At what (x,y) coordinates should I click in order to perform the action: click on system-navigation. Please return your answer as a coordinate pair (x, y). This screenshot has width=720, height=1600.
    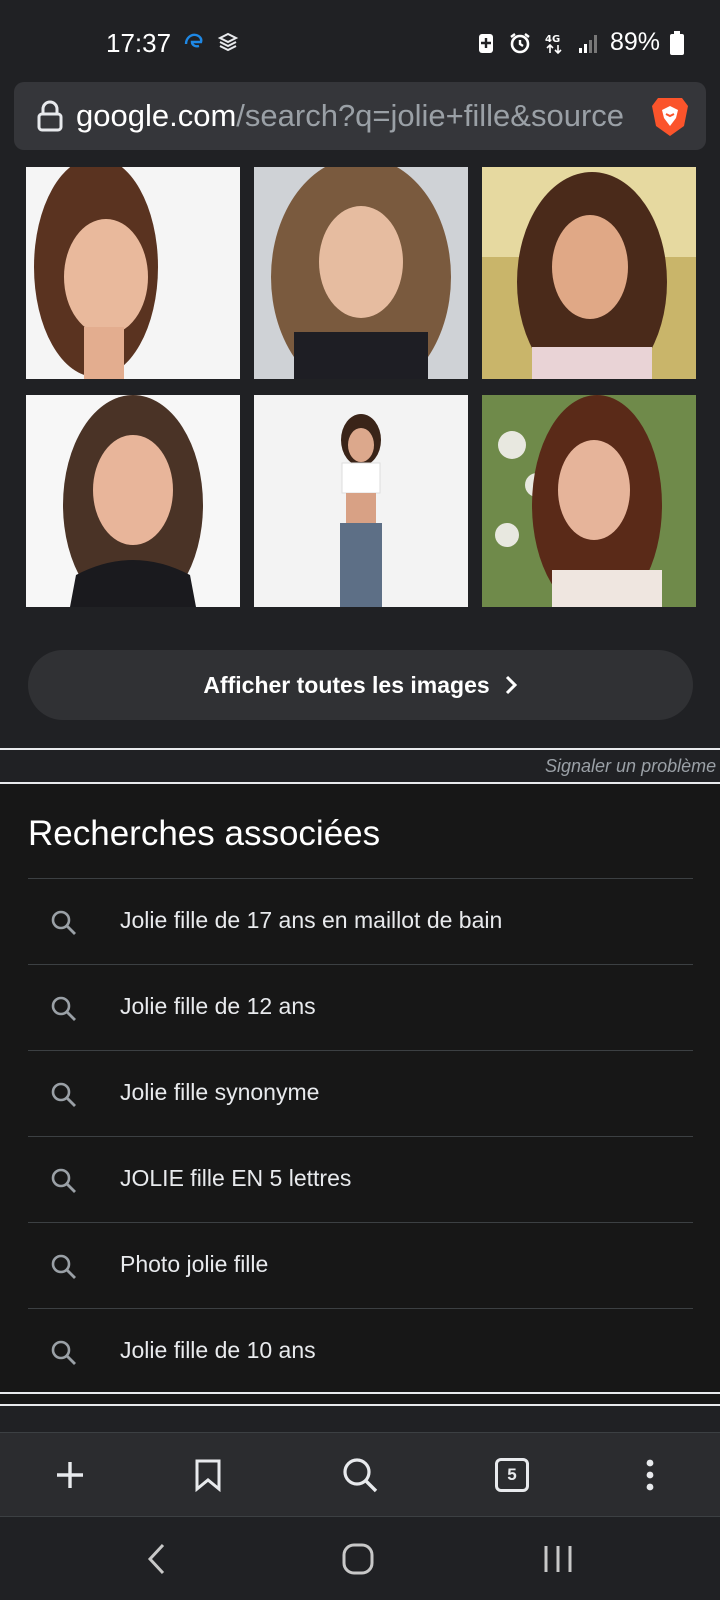
    Looking at the image, I should click on (360, 1558).